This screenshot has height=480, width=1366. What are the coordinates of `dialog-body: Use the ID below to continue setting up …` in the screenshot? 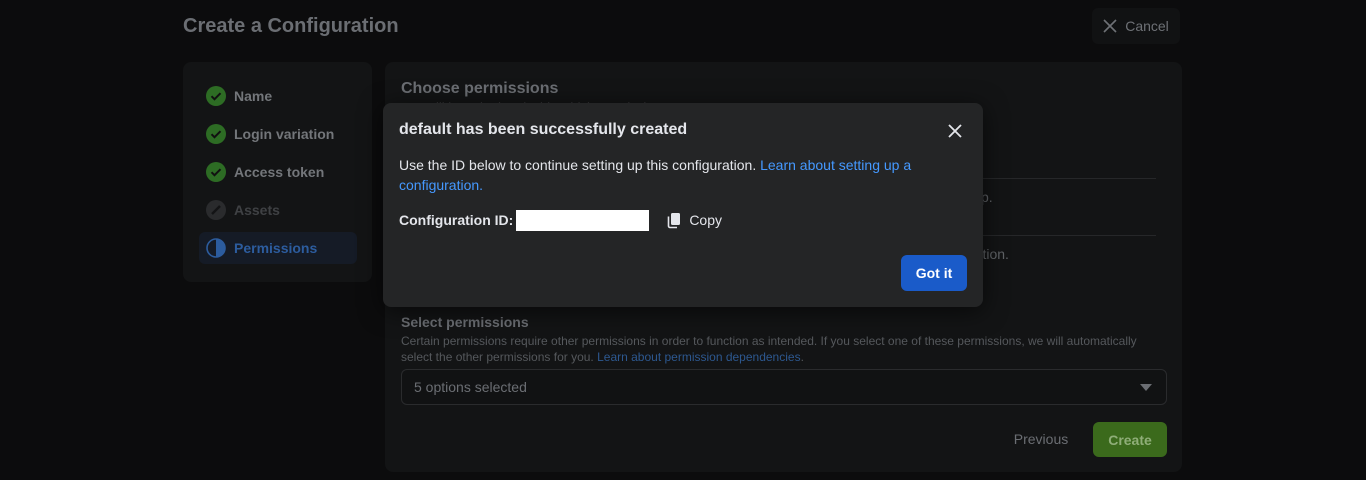 It's located at (669, 175).